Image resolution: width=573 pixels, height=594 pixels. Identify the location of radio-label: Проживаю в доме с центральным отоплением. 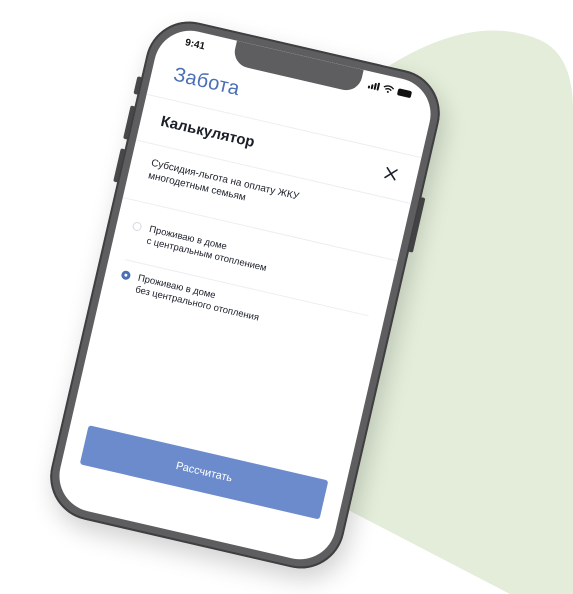
(206, 248).